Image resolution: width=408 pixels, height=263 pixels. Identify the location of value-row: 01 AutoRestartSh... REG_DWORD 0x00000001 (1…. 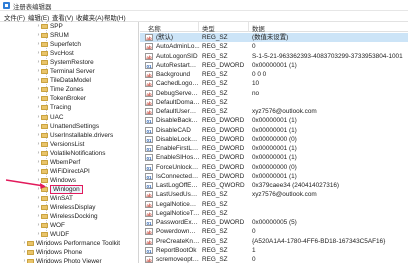
(274, 65).